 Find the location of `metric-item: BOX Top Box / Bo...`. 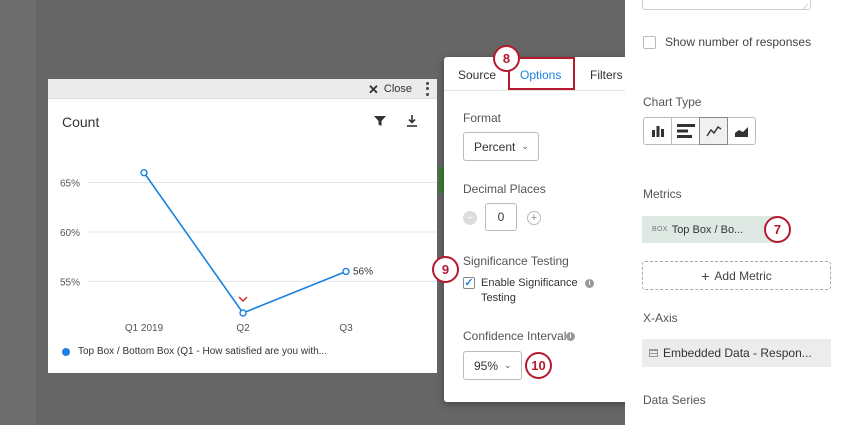

metric-item: BOX Top Box / Bo... is located at coordinates (711, 229).